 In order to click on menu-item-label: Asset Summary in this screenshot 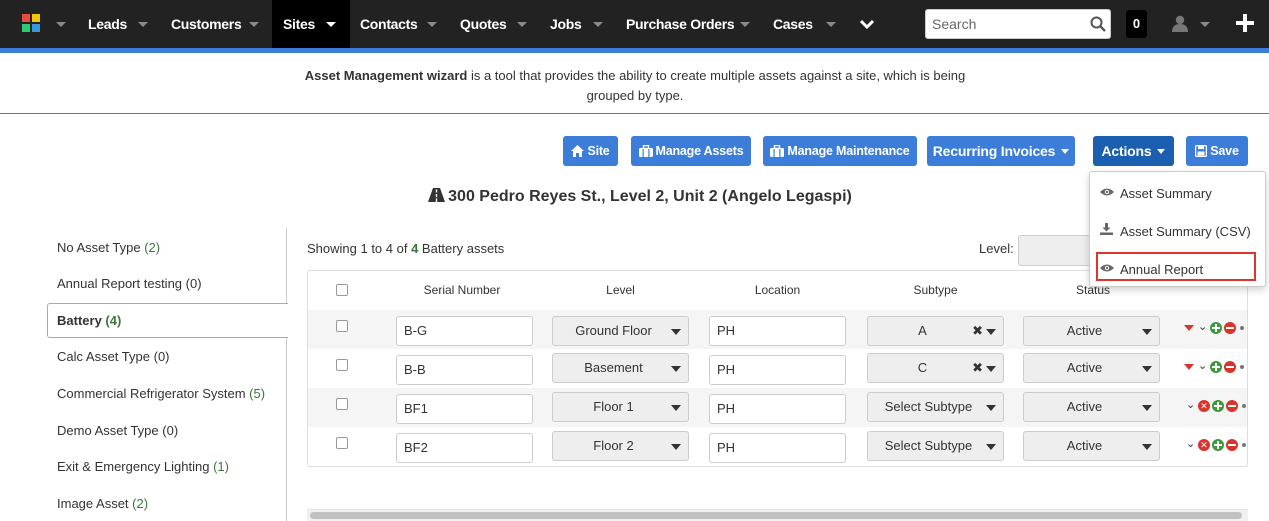, I will do `click(1166, 193)`.